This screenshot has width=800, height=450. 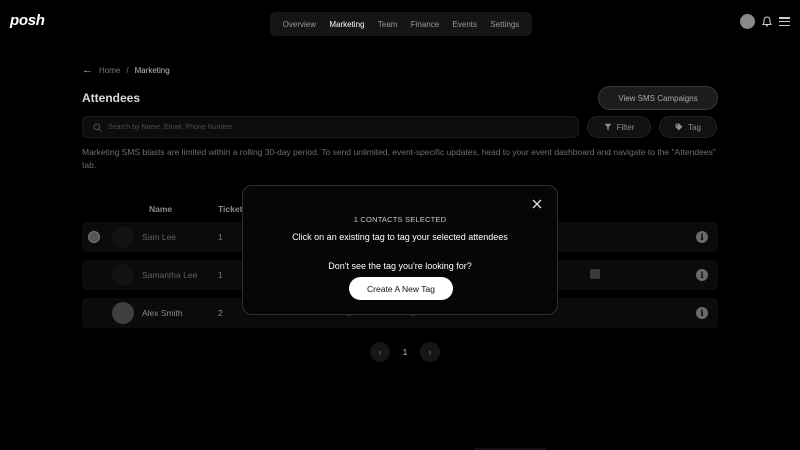 I want to click on modal-hint: Don't see the tag you're looking for?, so click(x=400, y=266).